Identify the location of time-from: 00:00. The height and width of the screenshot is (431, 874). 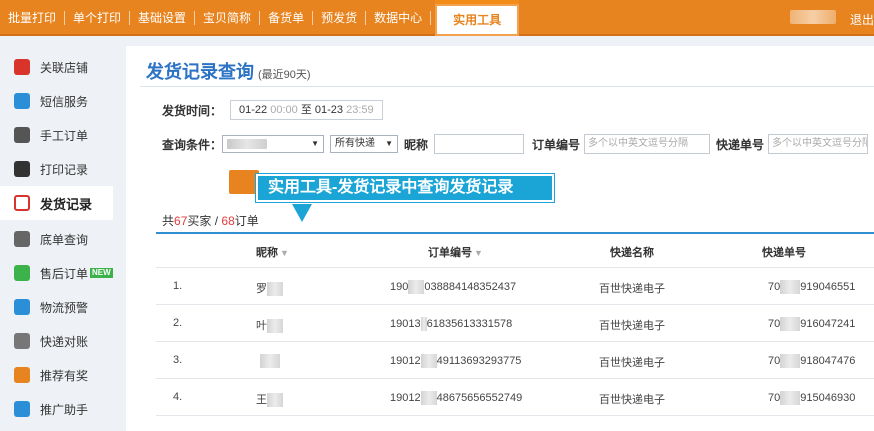
(284, 110).